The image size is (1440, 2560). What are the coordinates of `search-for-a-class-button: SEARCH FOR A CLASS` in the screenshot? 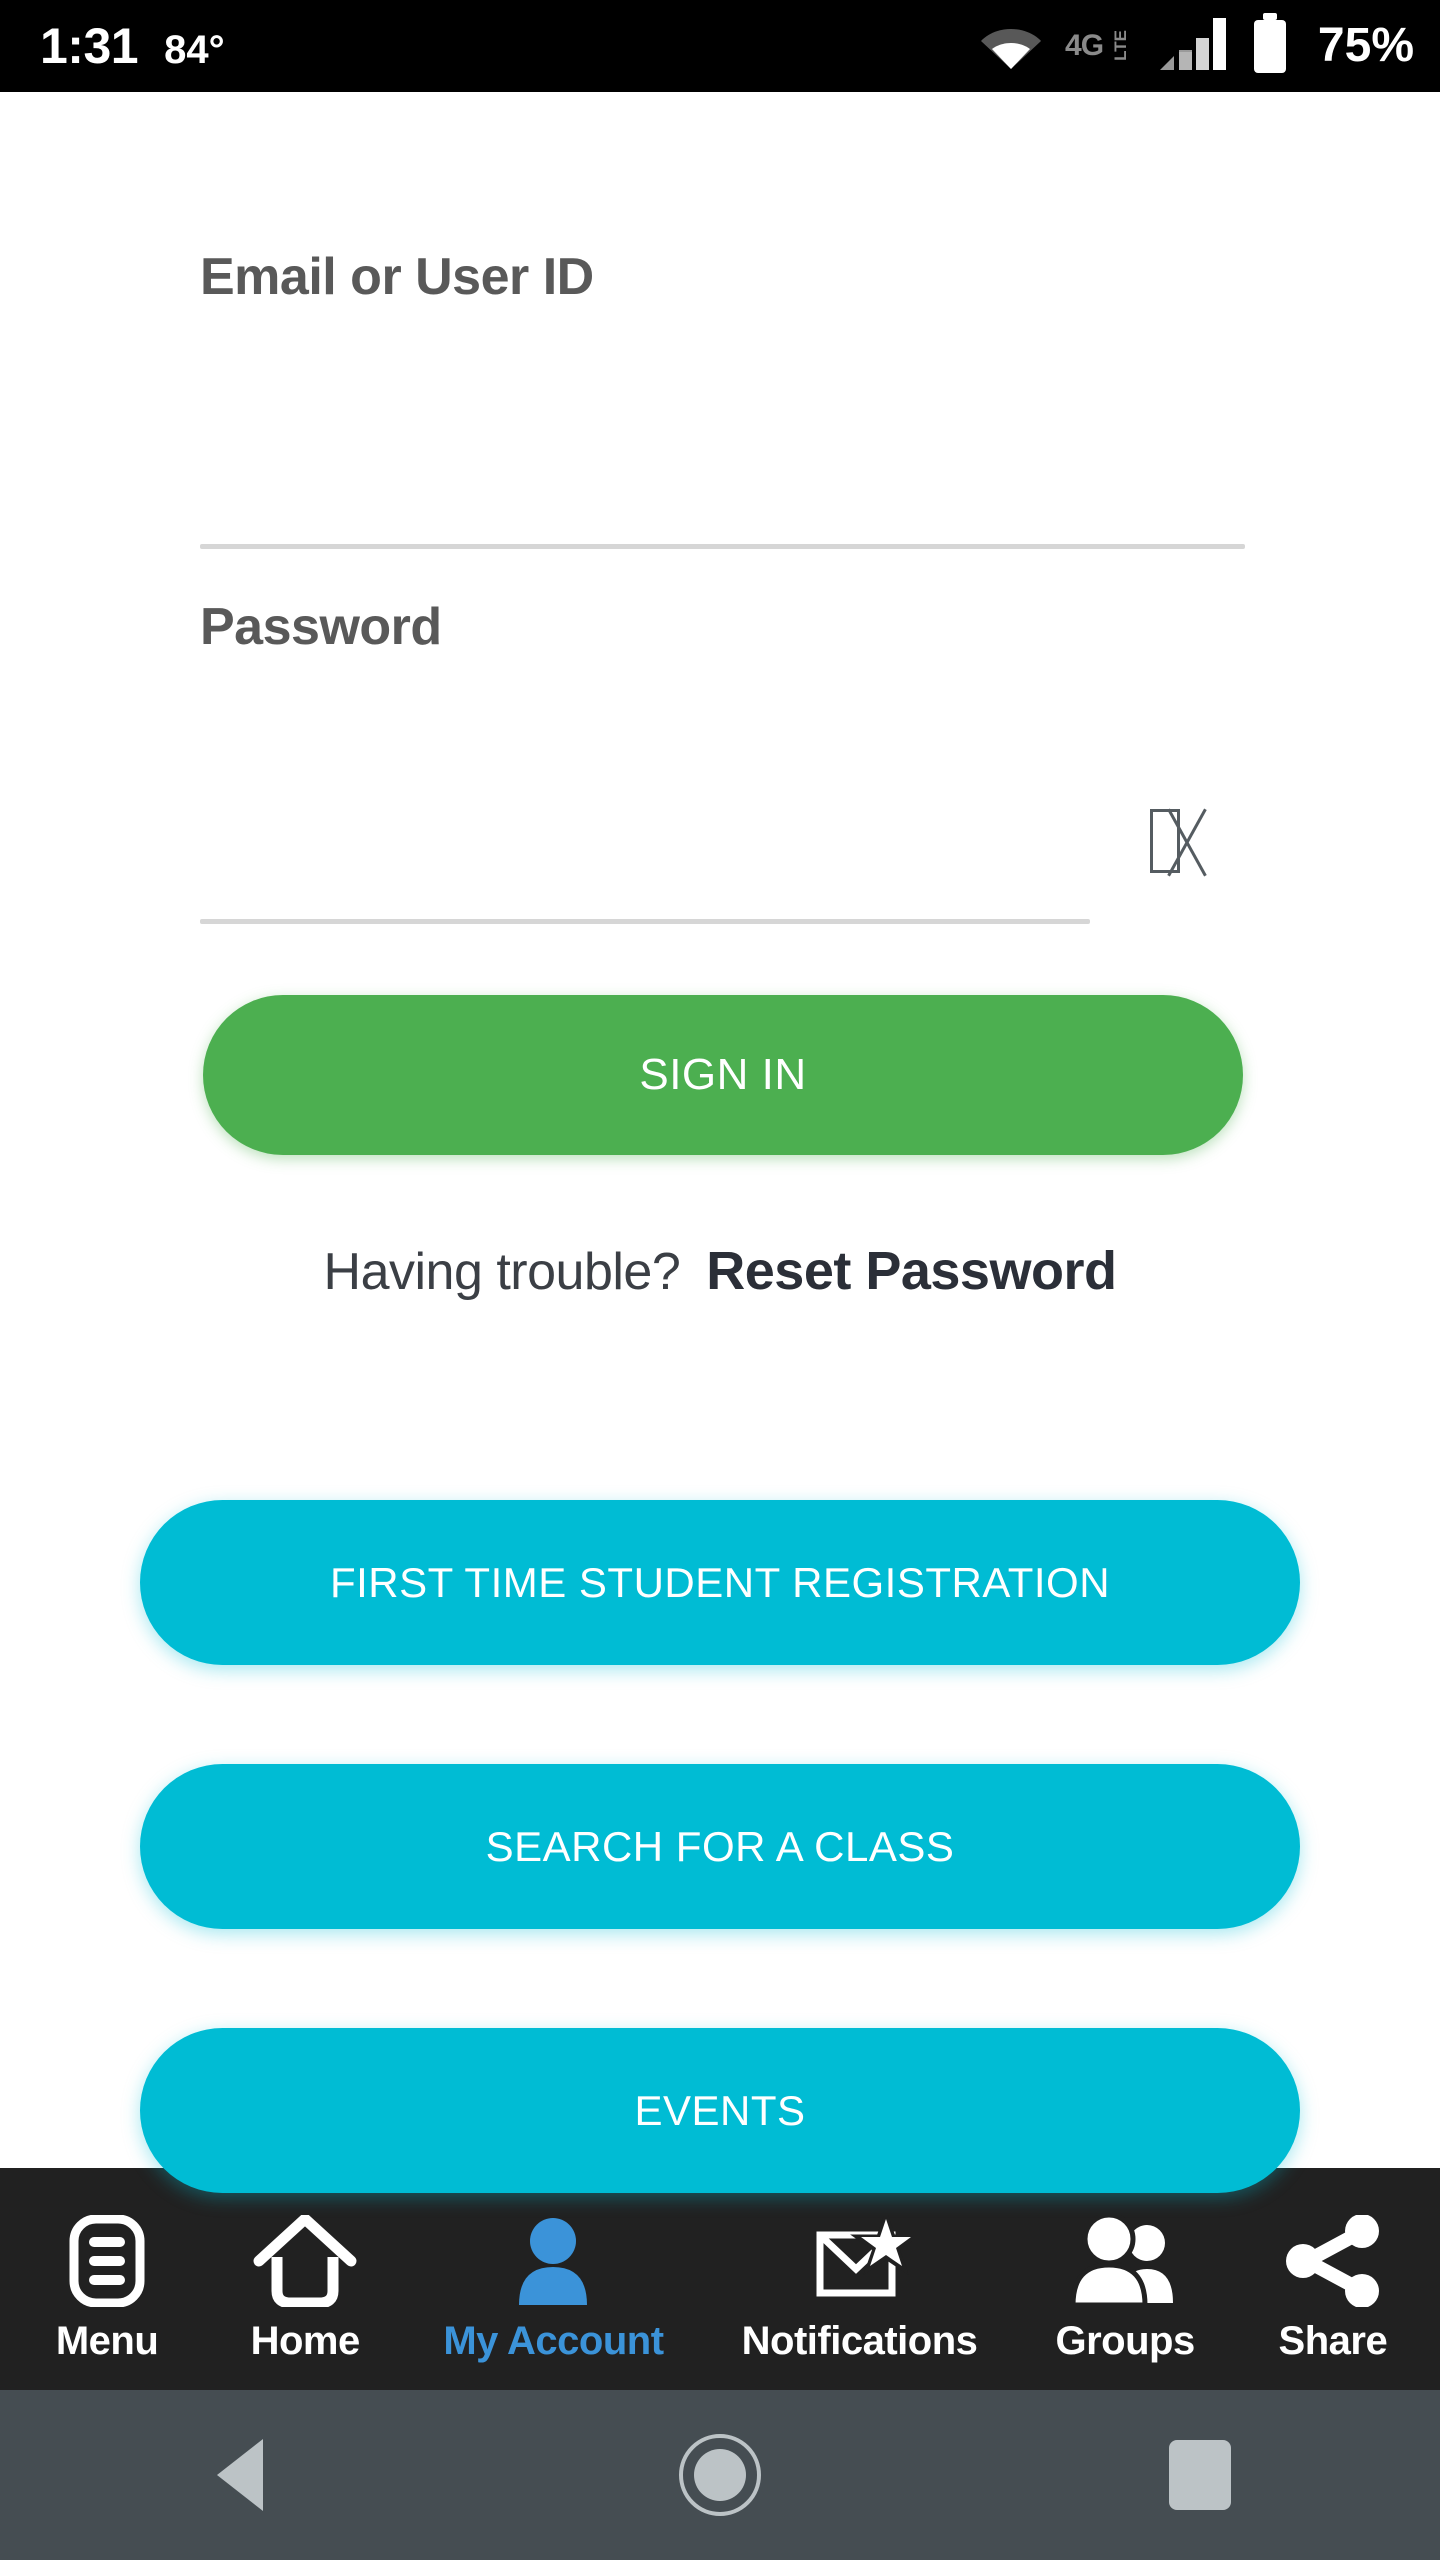 It's located at (720, 1846).